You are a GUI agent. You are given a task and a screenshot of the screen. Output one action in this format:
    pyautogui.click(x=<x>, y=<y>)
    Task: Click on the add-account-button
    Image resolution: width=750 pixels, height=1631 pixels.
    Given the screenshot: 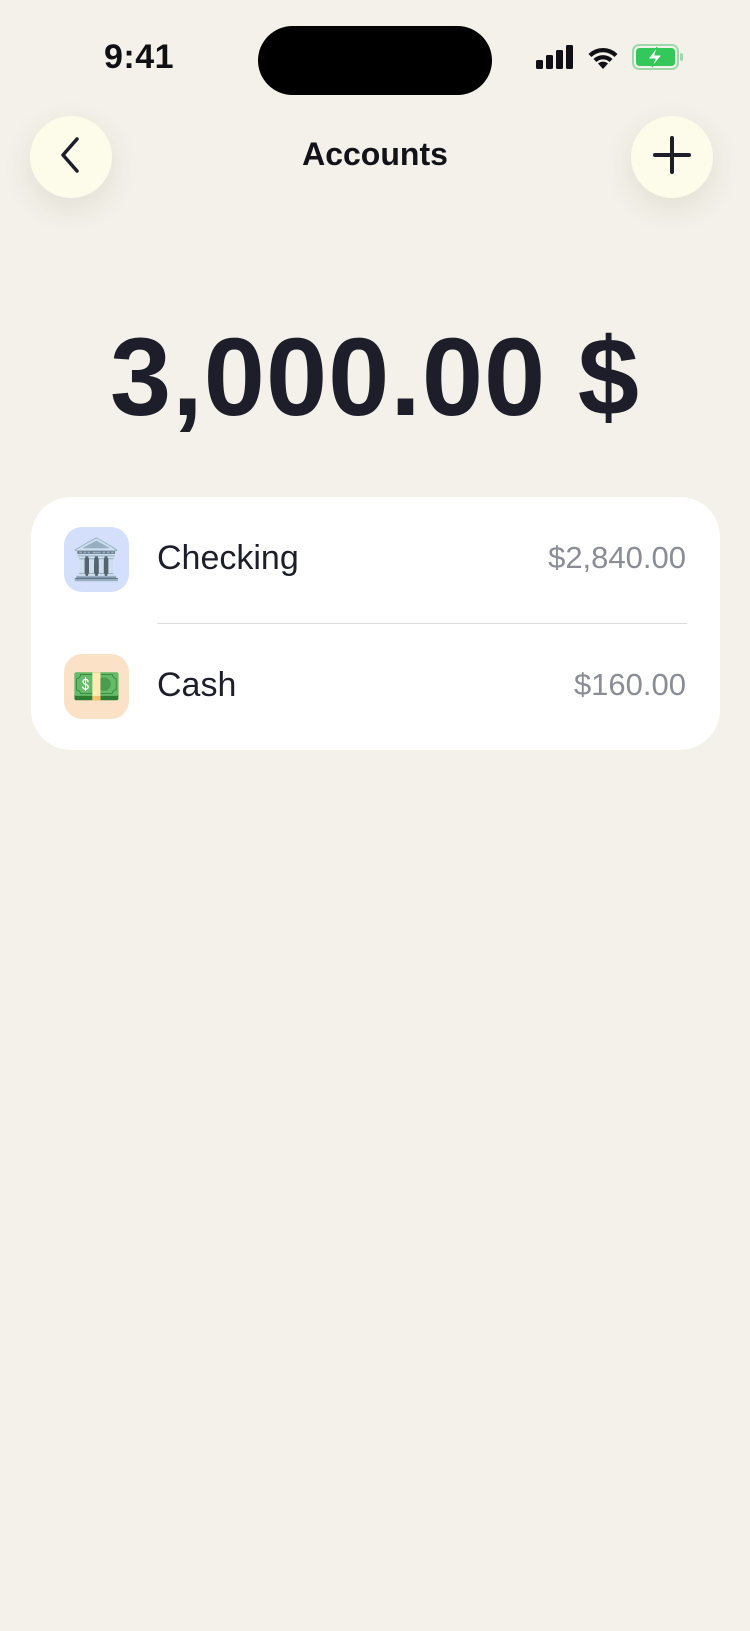 What is the action you would take?
    pyautogui.click(x=672, y=157)
    